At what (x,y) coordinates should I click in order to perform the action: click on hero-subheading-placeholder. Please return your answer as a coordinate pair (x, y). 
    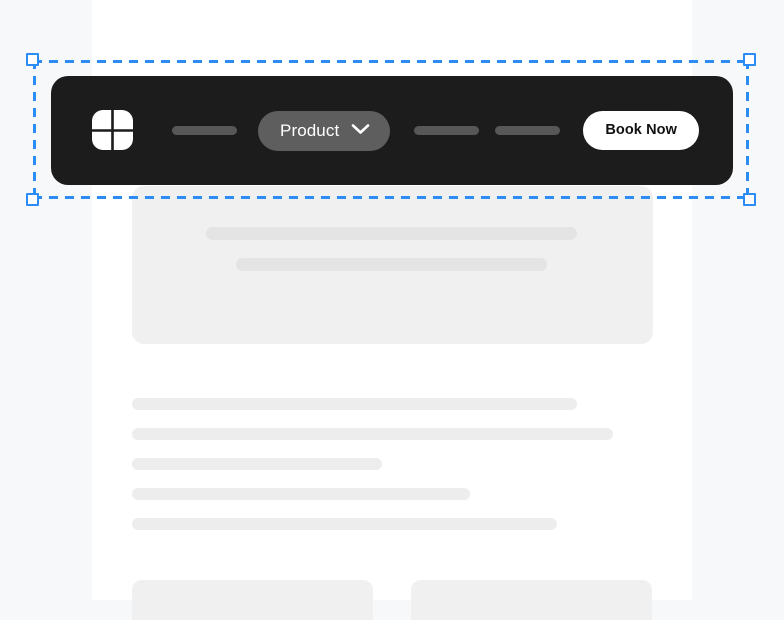
    Looking at the image, I should click on (391, 264).